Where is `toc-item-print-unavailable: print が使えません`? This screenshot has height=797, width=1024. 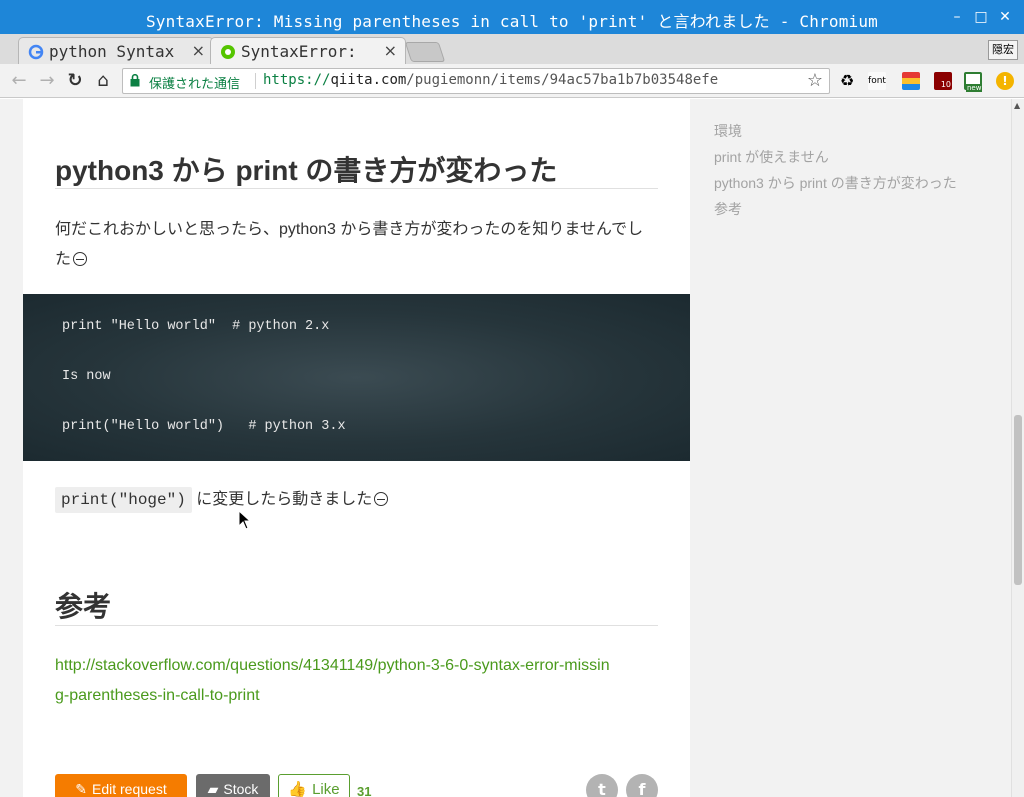 toc-item-print-unavailable: print が使えません is located at coordinates (859, 160).